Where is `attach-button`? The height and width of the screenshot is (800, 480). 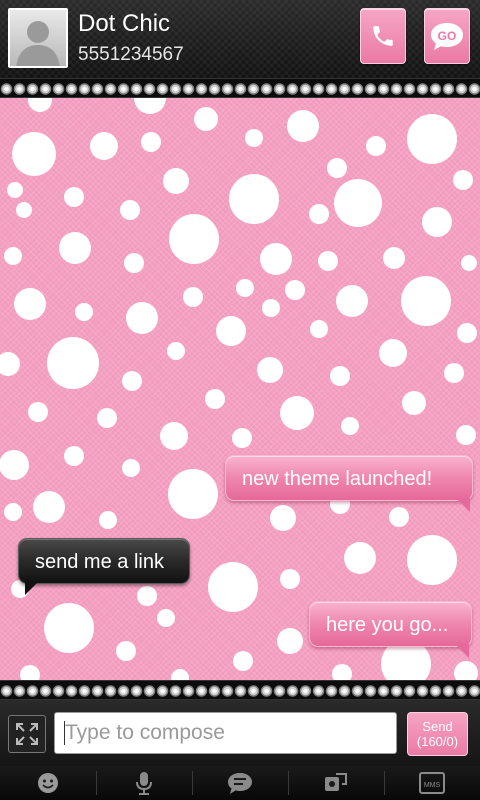
attach-button is located at coordinates (336, 783).